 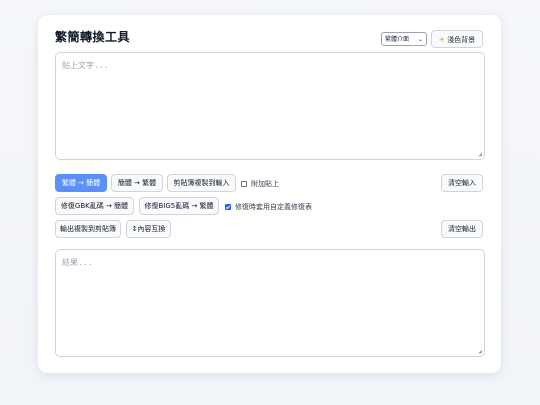 What do you see at coordinates (81, 183) in the screenshot?
I see `traditional-to-simplified-button: 繁體 → 簡體` at bounding box center [81, 183].